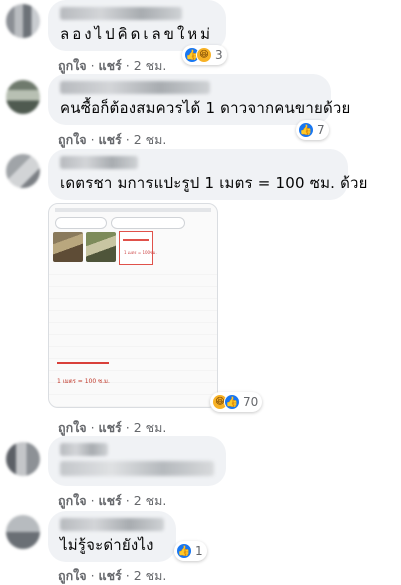 This screenshot has width=401, height=585. Describe the element at coordinates (83, 363) in the screenshot. I see `measure-line` at that location.